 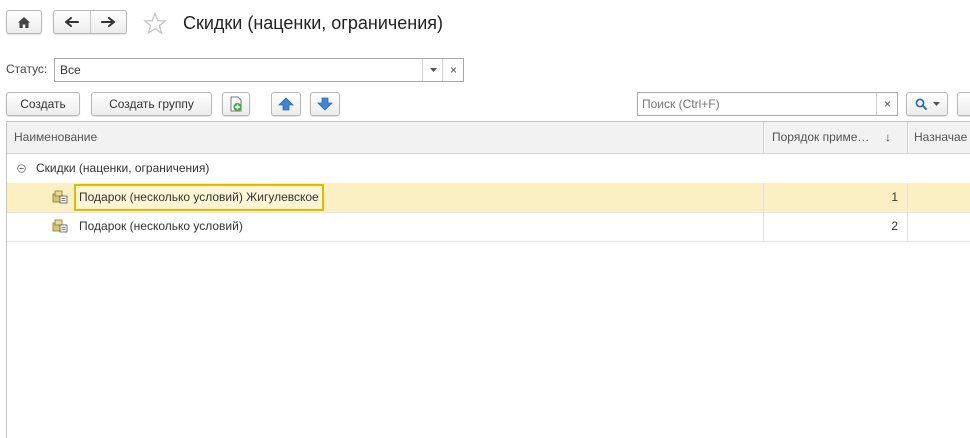 What do you see at coordinates (21, 168) in the screenshot?
I see `collapse-icon` at bounding box center [21, 168].